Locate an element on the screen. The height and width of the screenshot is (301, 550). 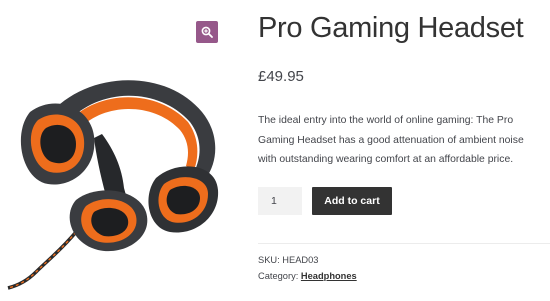
sku-line: SKU: HEAD03 is located at coordinates (288, 260).